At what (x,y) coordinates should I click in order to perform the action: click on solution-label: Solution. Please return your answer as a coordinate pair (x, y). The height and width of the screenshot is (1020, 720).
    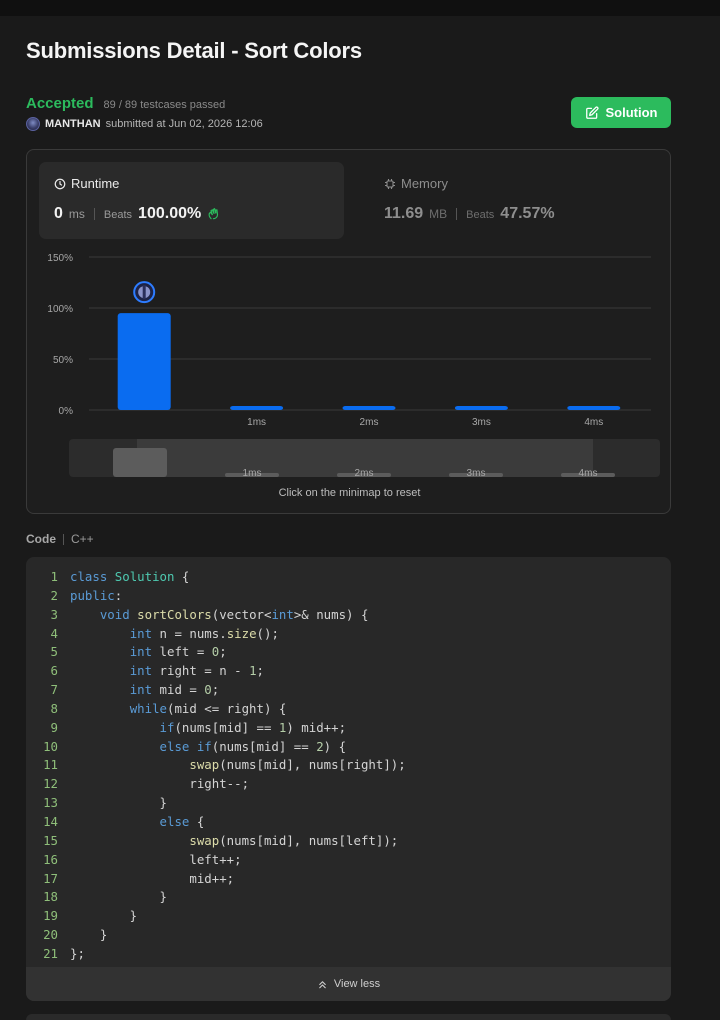
    Looking at the image, I should click on (631, 112).